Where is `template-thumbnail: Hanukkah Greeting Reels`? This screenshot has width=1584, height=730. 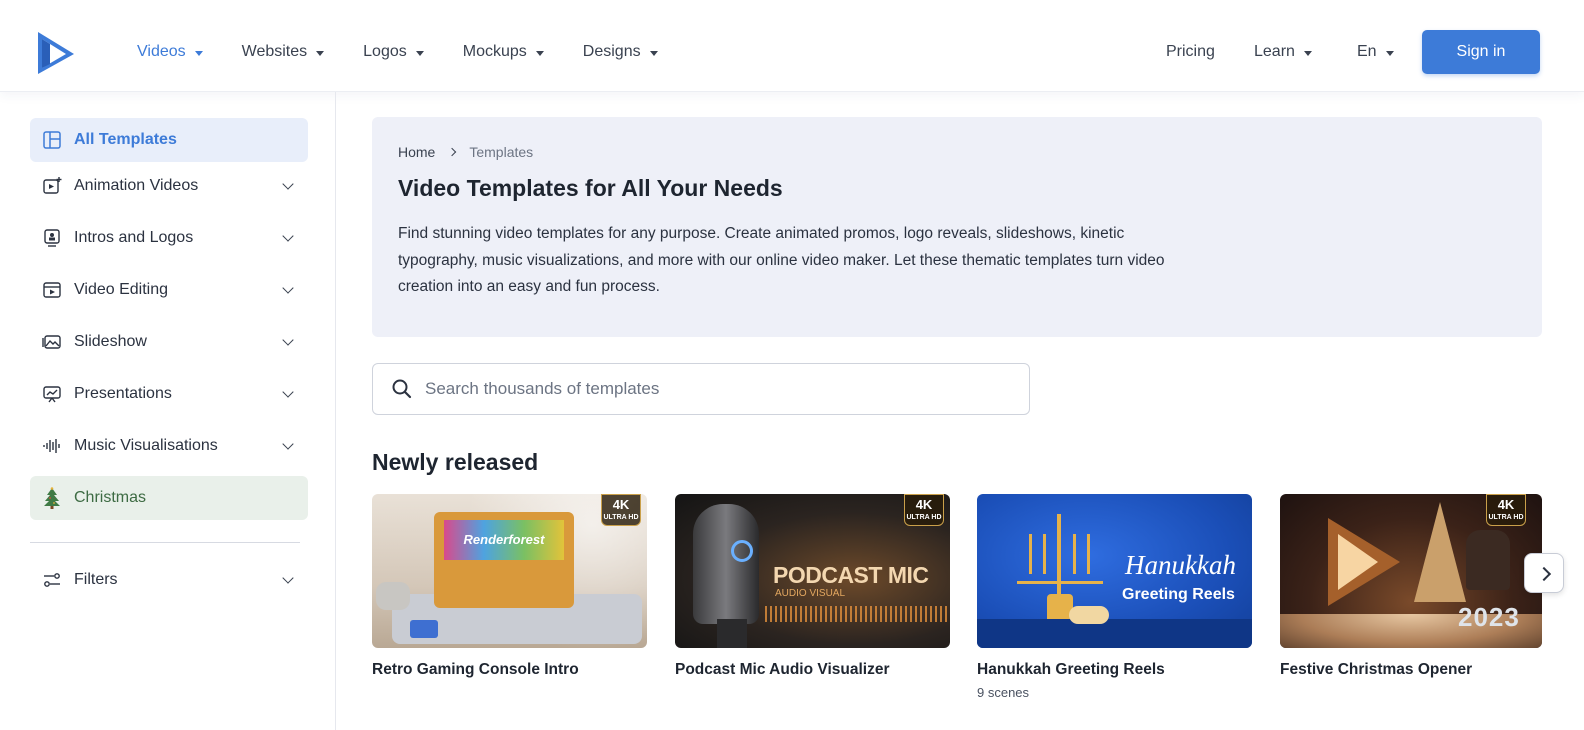
template-thumbnail: Hanukkah Greeting Reels is located at coordinates (1114, 571).